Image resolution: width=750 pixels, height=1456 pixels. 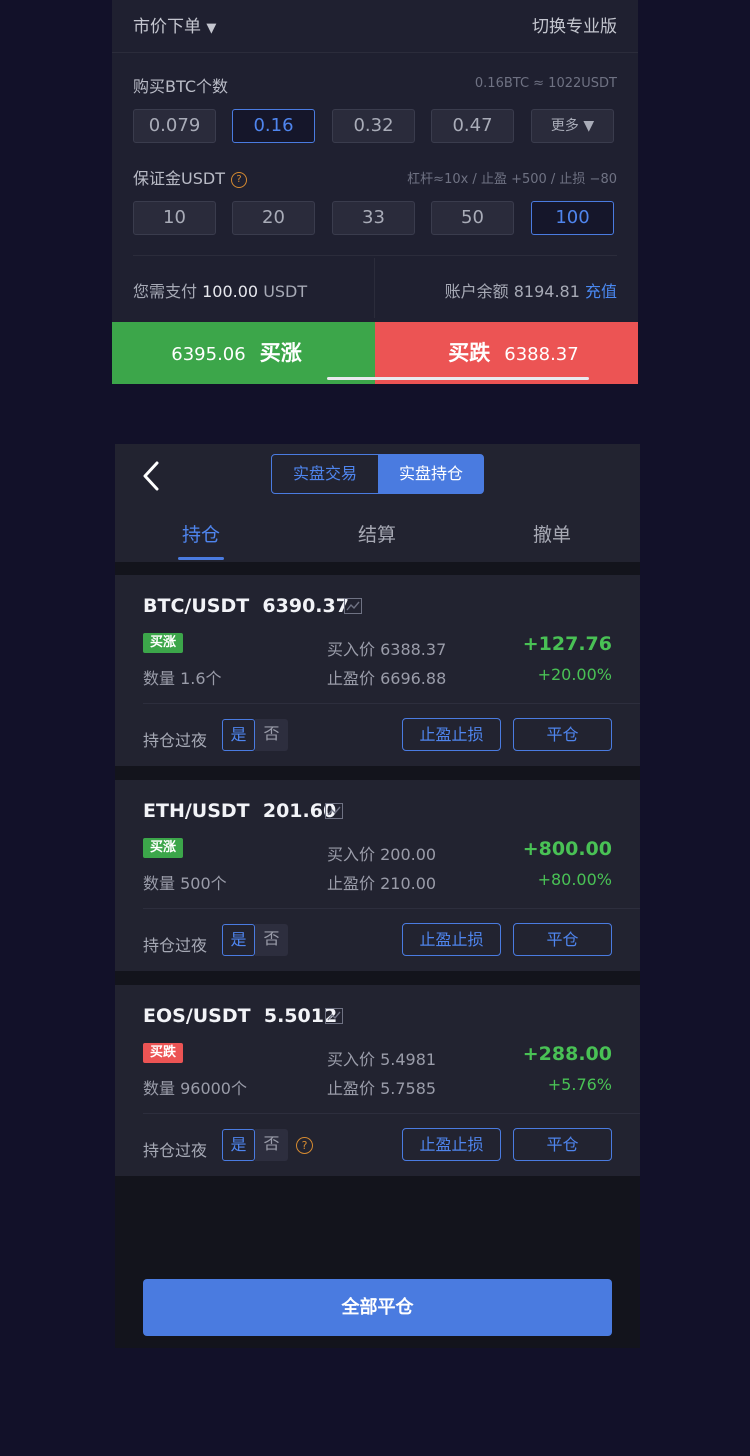 What do you see at coordinates (374, 288) in the screenshot?
I see `vertical-divider` at bounding box center [374, 288].